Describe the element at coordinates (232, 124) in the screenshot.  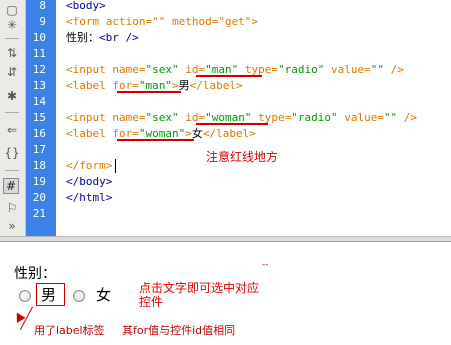
I see `red-underline-id-woman` at that location.